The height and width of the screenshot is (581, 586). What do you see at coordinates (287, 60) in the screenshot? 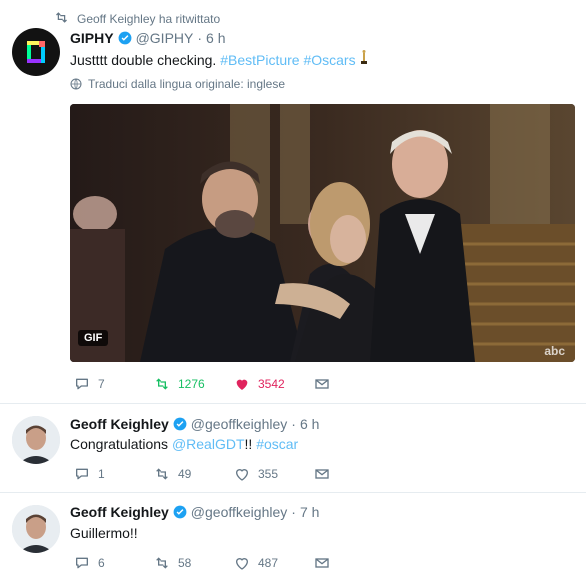
I see `hashtag-link: #BestPicture #Oscars` at bounding box center [287, 60].